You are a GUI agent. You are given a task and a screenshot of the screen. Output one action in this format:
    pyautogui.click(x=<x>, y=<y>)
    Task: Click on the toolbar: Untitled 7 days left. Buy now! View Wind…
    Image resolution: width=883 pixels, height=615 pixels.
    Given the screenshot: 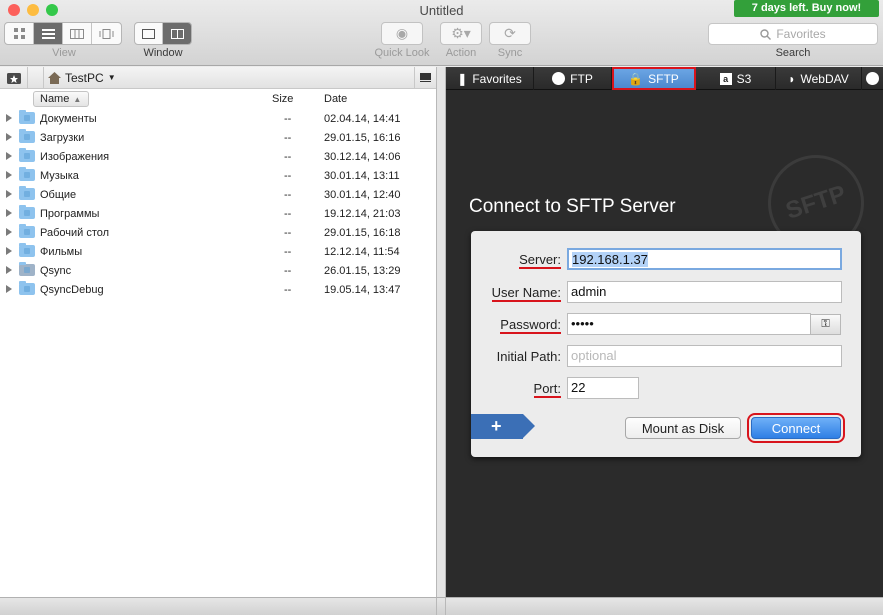 What is the action you would take?
    pyautogui.click(x=441, y=33)
    